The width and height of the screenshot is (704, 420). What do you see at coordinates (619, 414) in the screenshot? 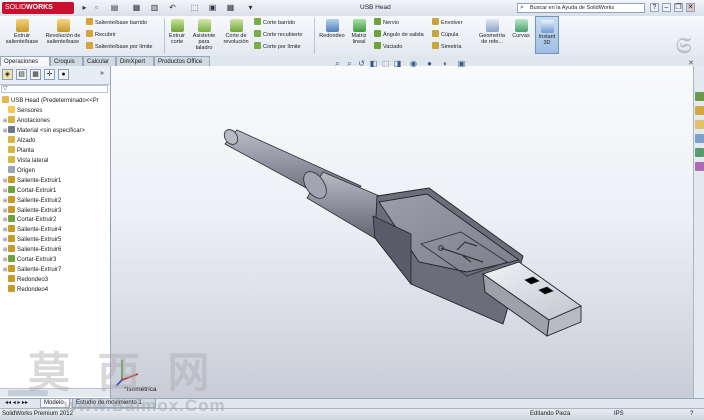
I see `status-units: IPS` at bounding box center [619, 414].